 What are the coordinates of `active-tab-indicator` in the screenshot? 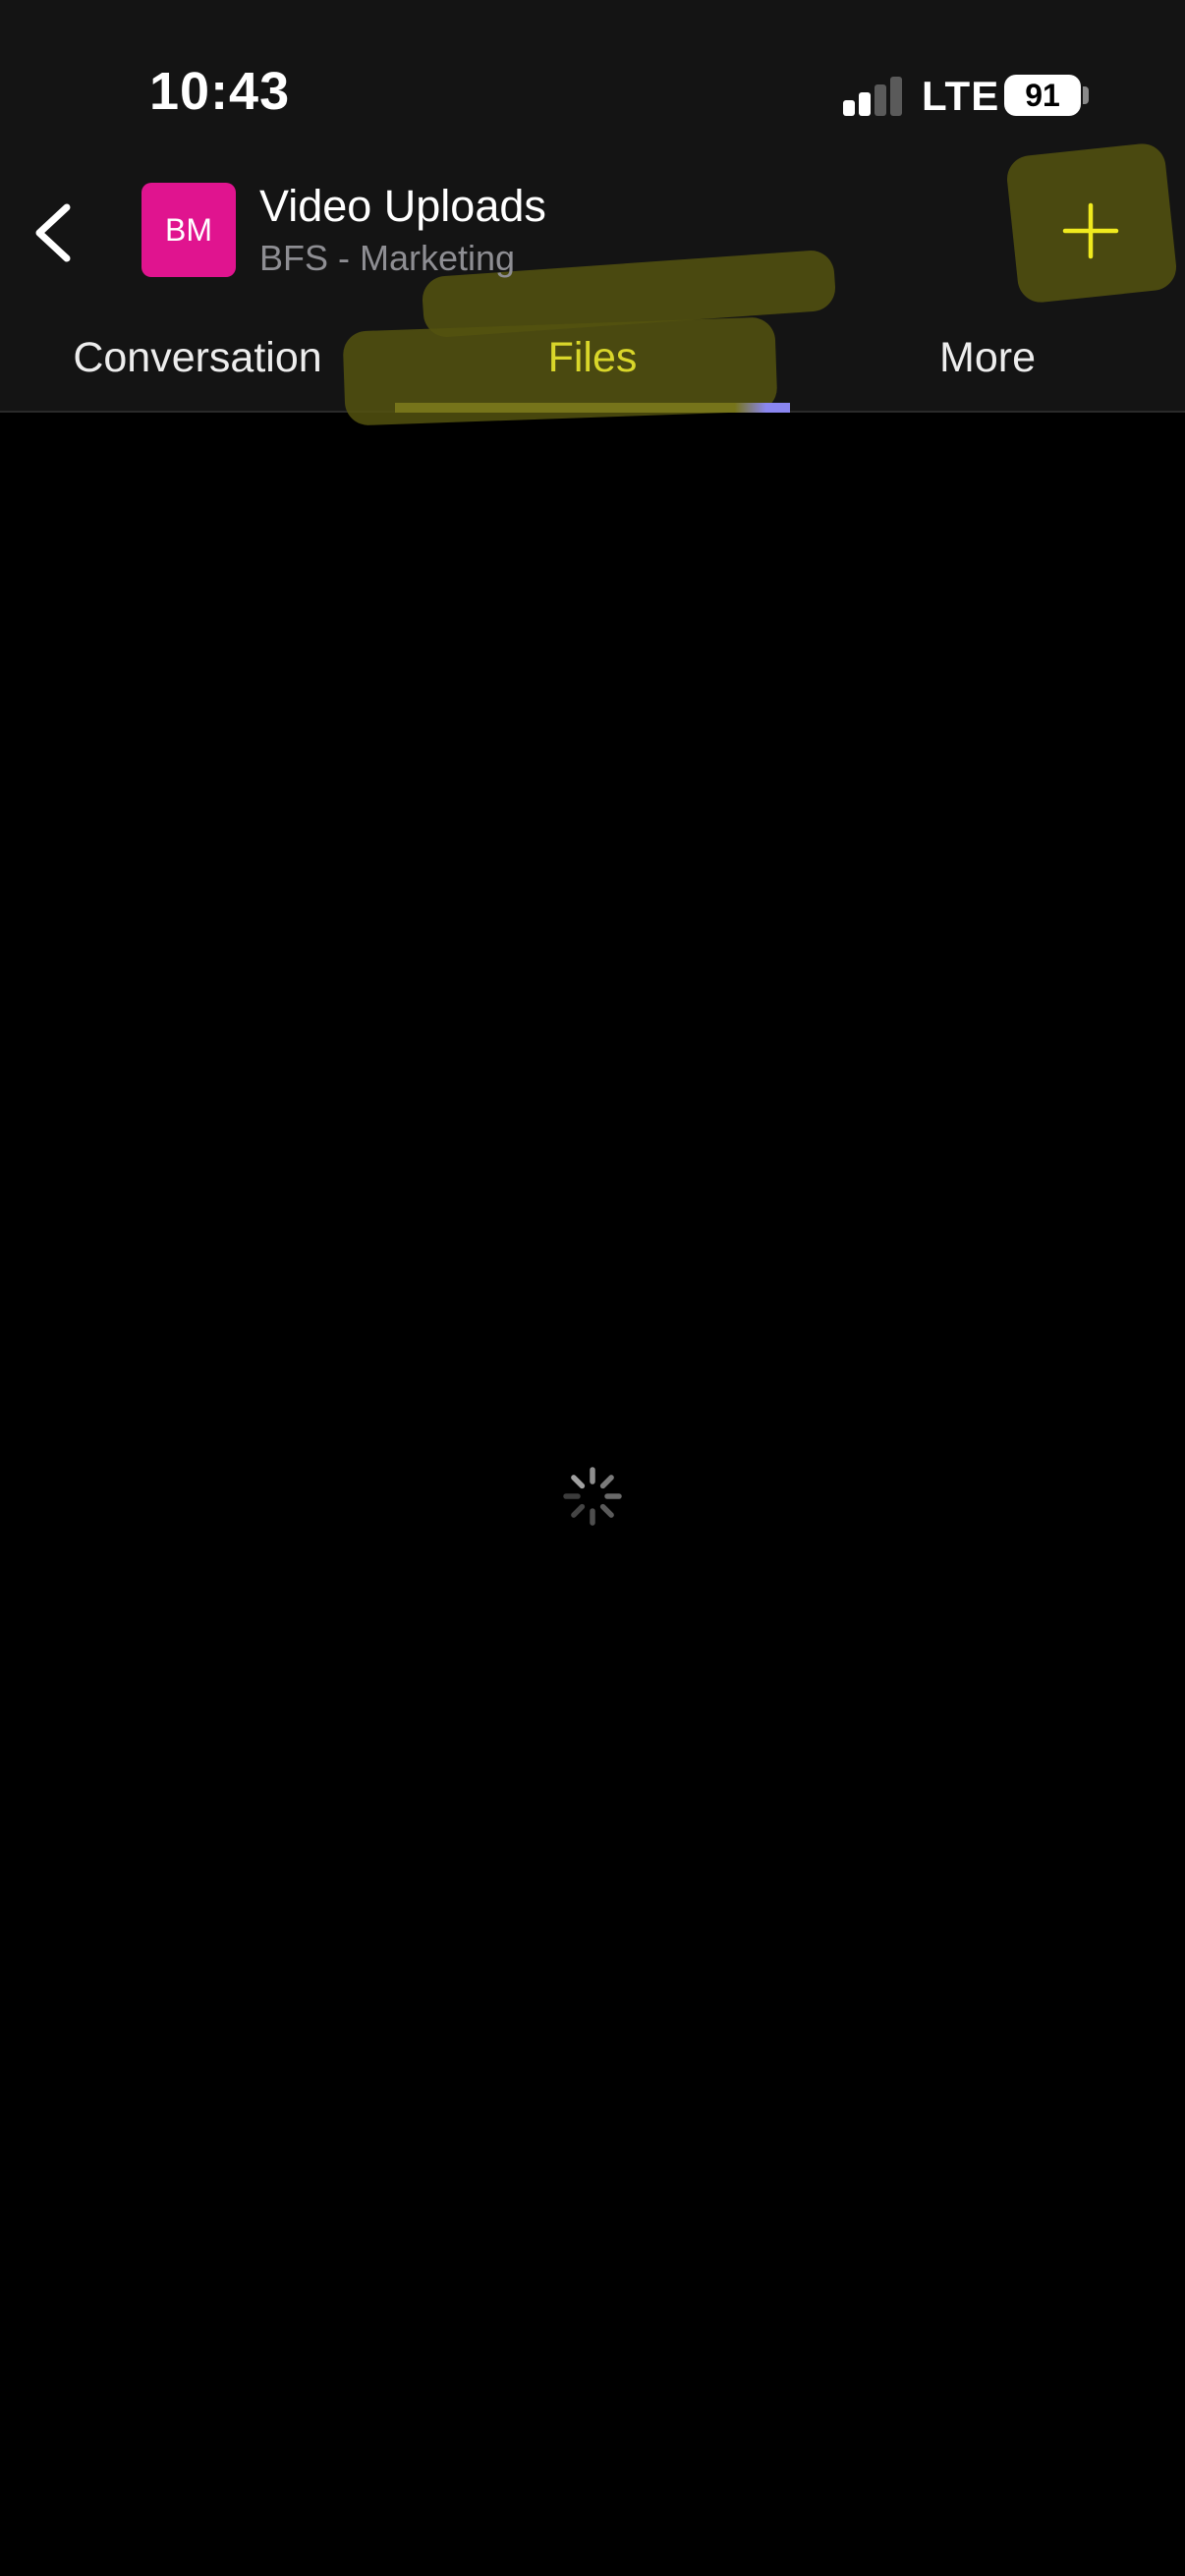 It's located at (592, 408).